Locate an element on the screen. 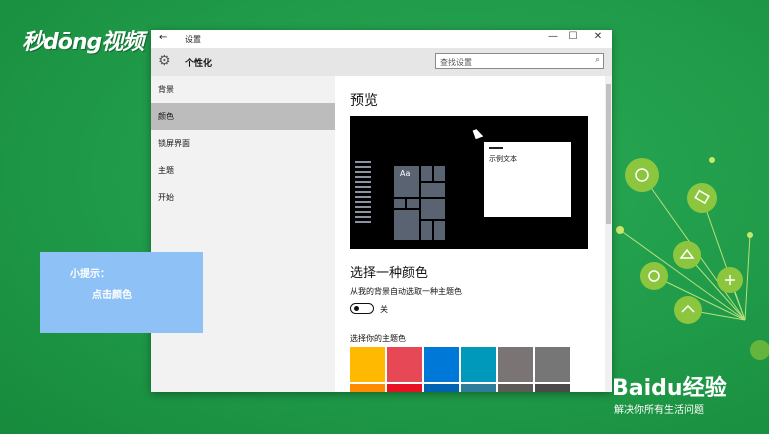  preview-tile-aa: Aa is located at coordinates (406, 181).